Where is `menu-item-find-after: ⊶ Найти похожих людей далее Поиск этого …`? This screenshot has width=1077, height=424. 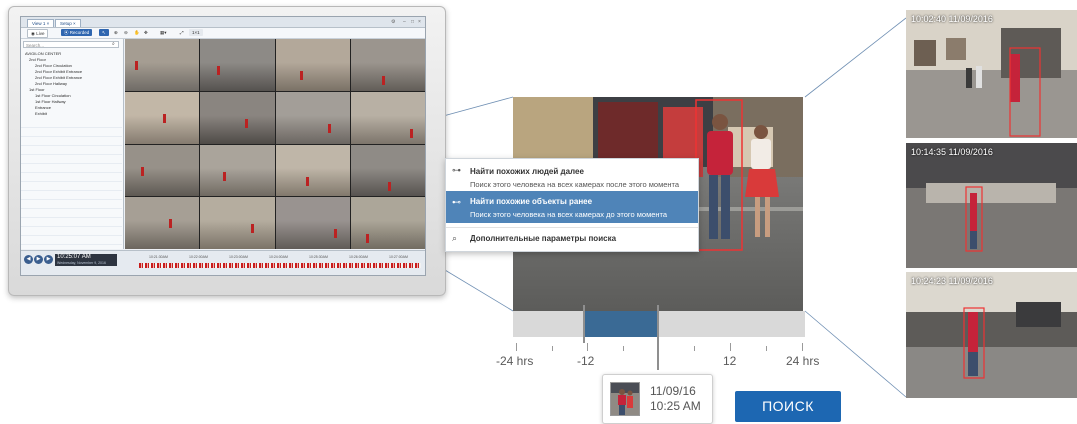
menu-item-find-after: ⊶ Найти похожих людей далее Поиск этого … is located at coordinates (572, 175).